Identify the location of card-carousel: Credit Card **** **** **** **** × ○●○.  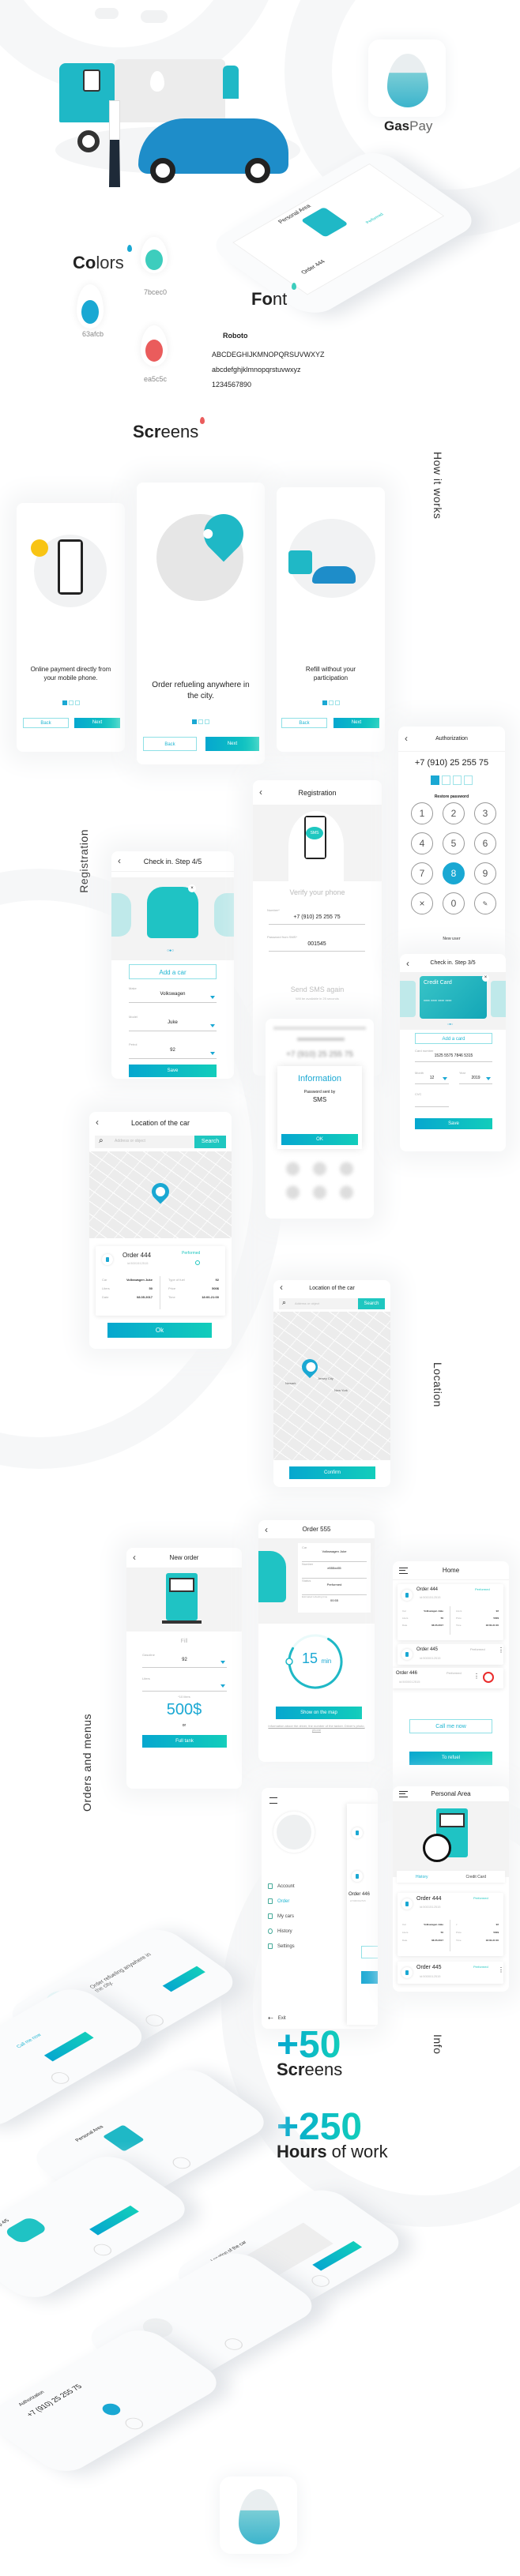
(453, 1001).